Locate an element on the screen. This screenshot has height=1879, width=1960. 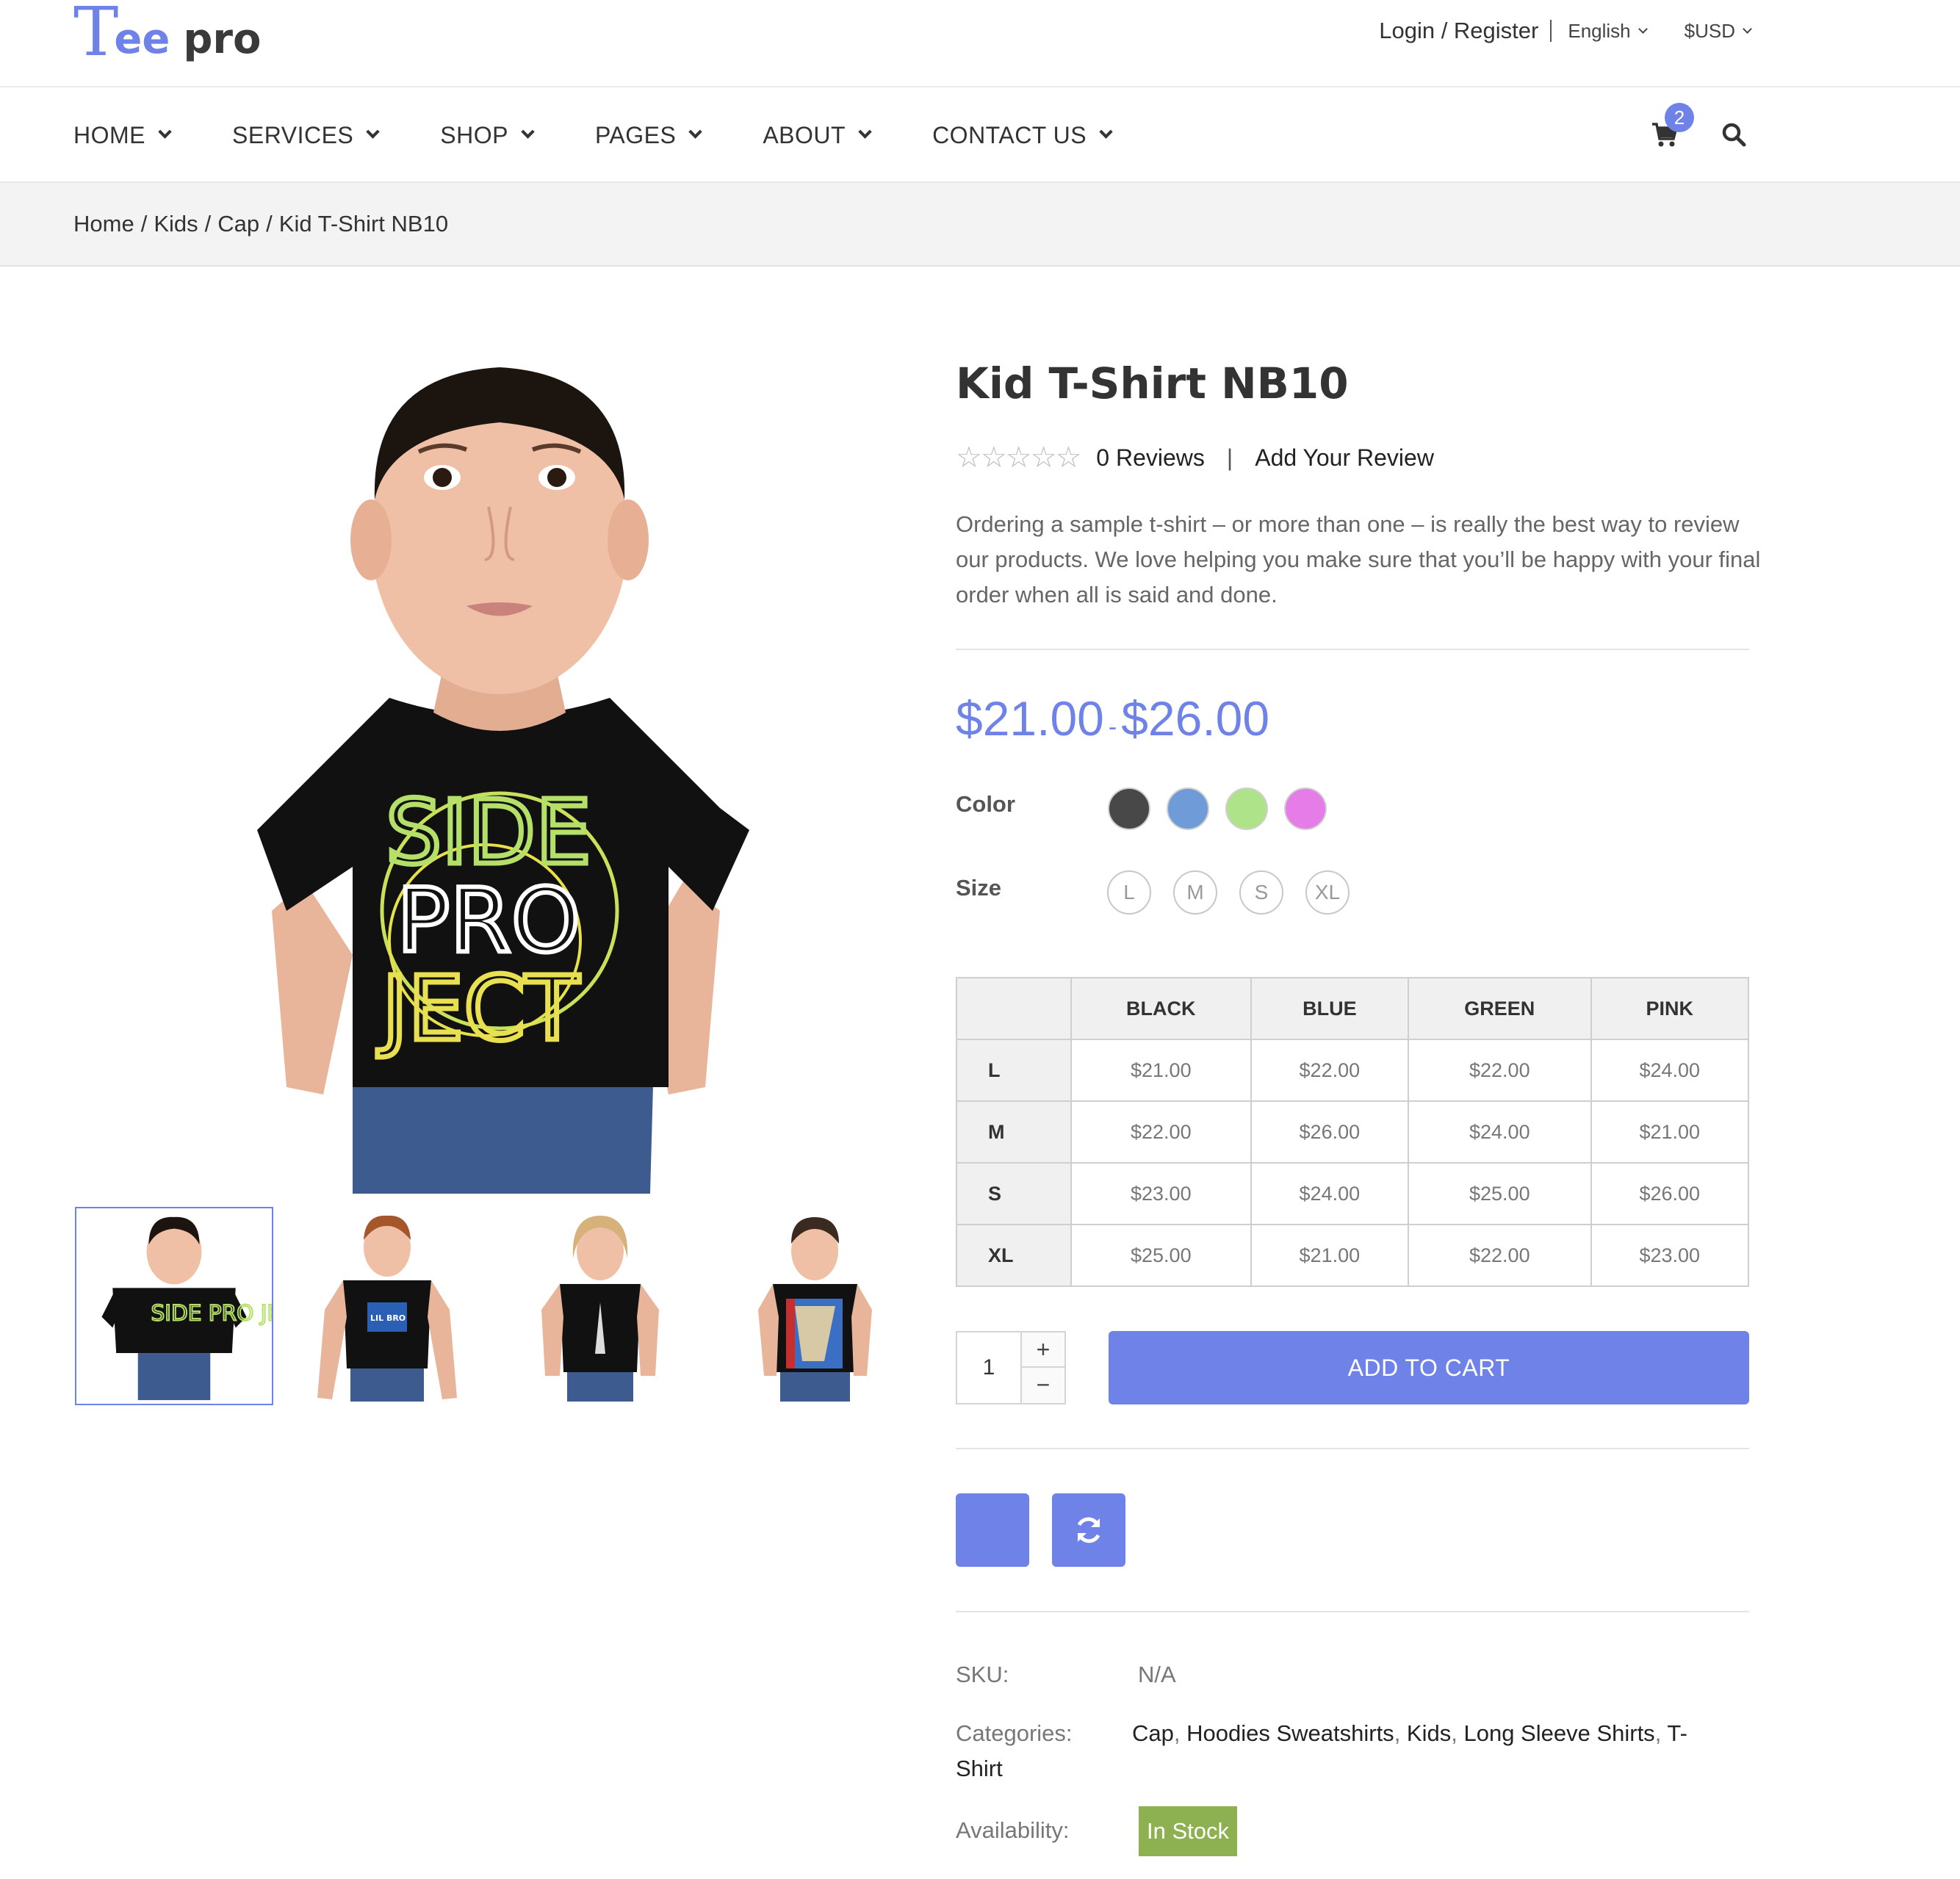
price-range: $21.00 - $26.00 is located at coordinates (1112, 718).